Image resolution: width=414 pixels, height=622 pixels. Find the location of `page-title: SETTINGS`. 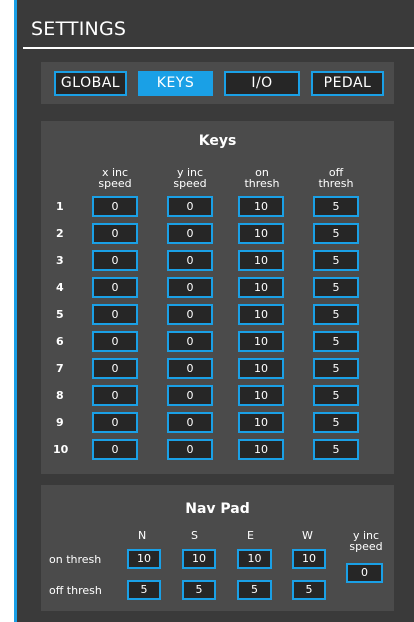

page-title: SETTINGS is located at coordinates (79, 29).